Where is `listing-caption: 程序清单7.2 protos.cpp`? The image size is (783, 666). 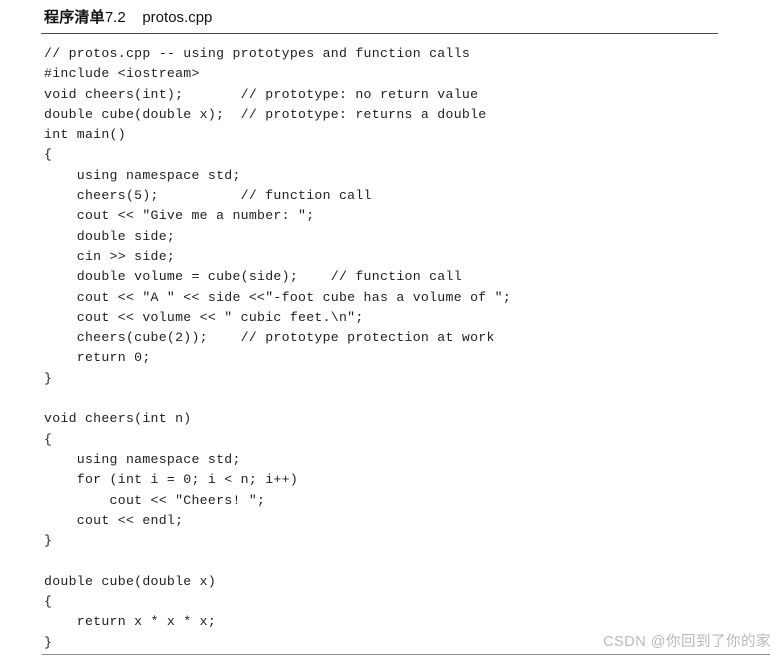 listing-caption: 程序清单7.2 protos.cpp is located at coordinates (128, 18).